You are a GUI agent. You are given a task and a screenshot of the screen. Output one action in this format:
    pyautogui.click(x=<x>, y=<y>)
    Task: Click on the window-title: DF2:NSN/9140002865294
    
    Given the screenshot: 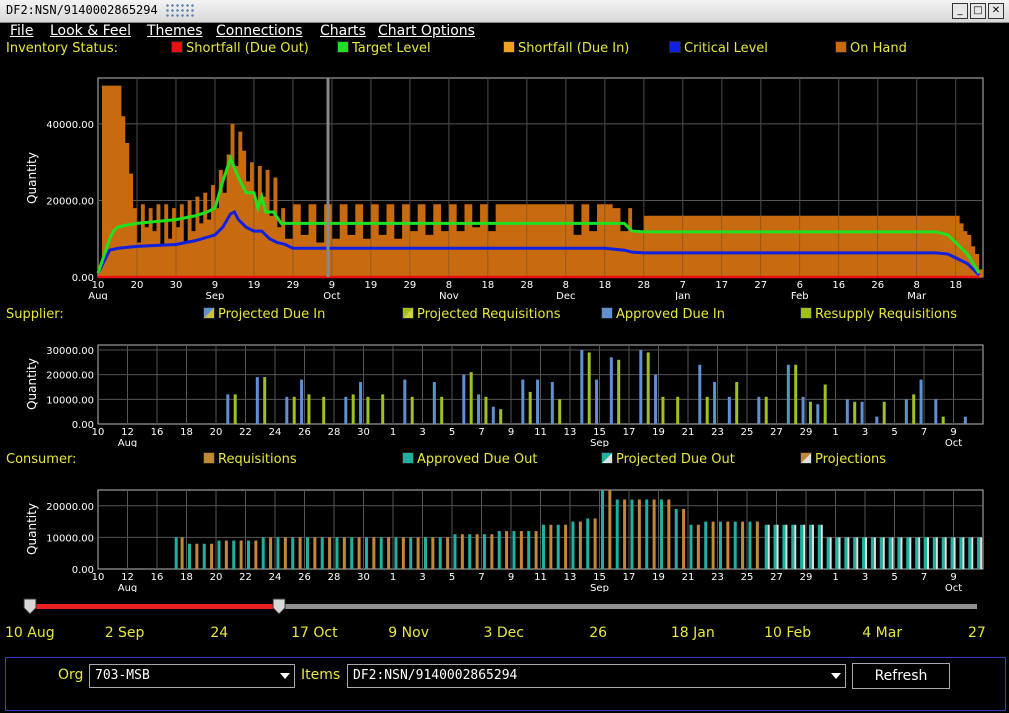 What is the action you would take?
    pyautogui.click(x=82, y=10)
    